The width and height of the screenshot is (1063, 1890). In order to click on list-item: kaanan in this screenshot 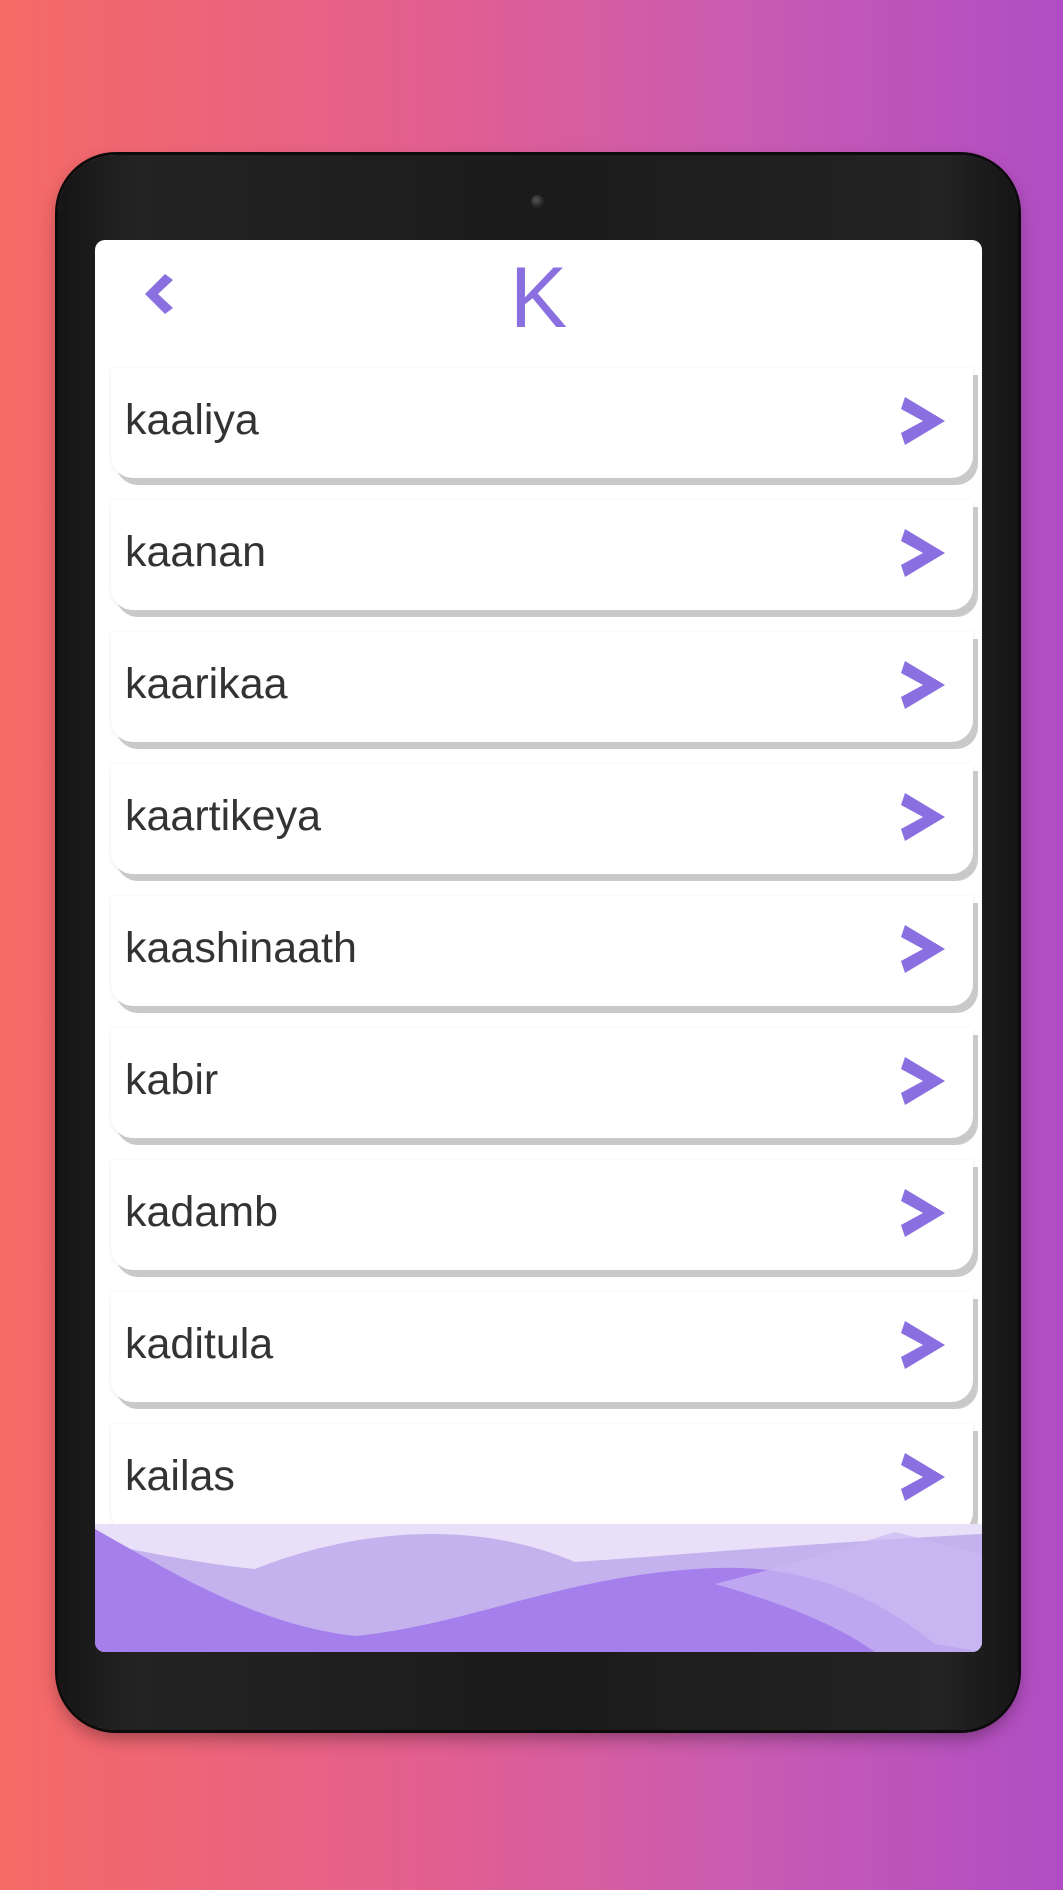, I will do `click(542, 555)`.